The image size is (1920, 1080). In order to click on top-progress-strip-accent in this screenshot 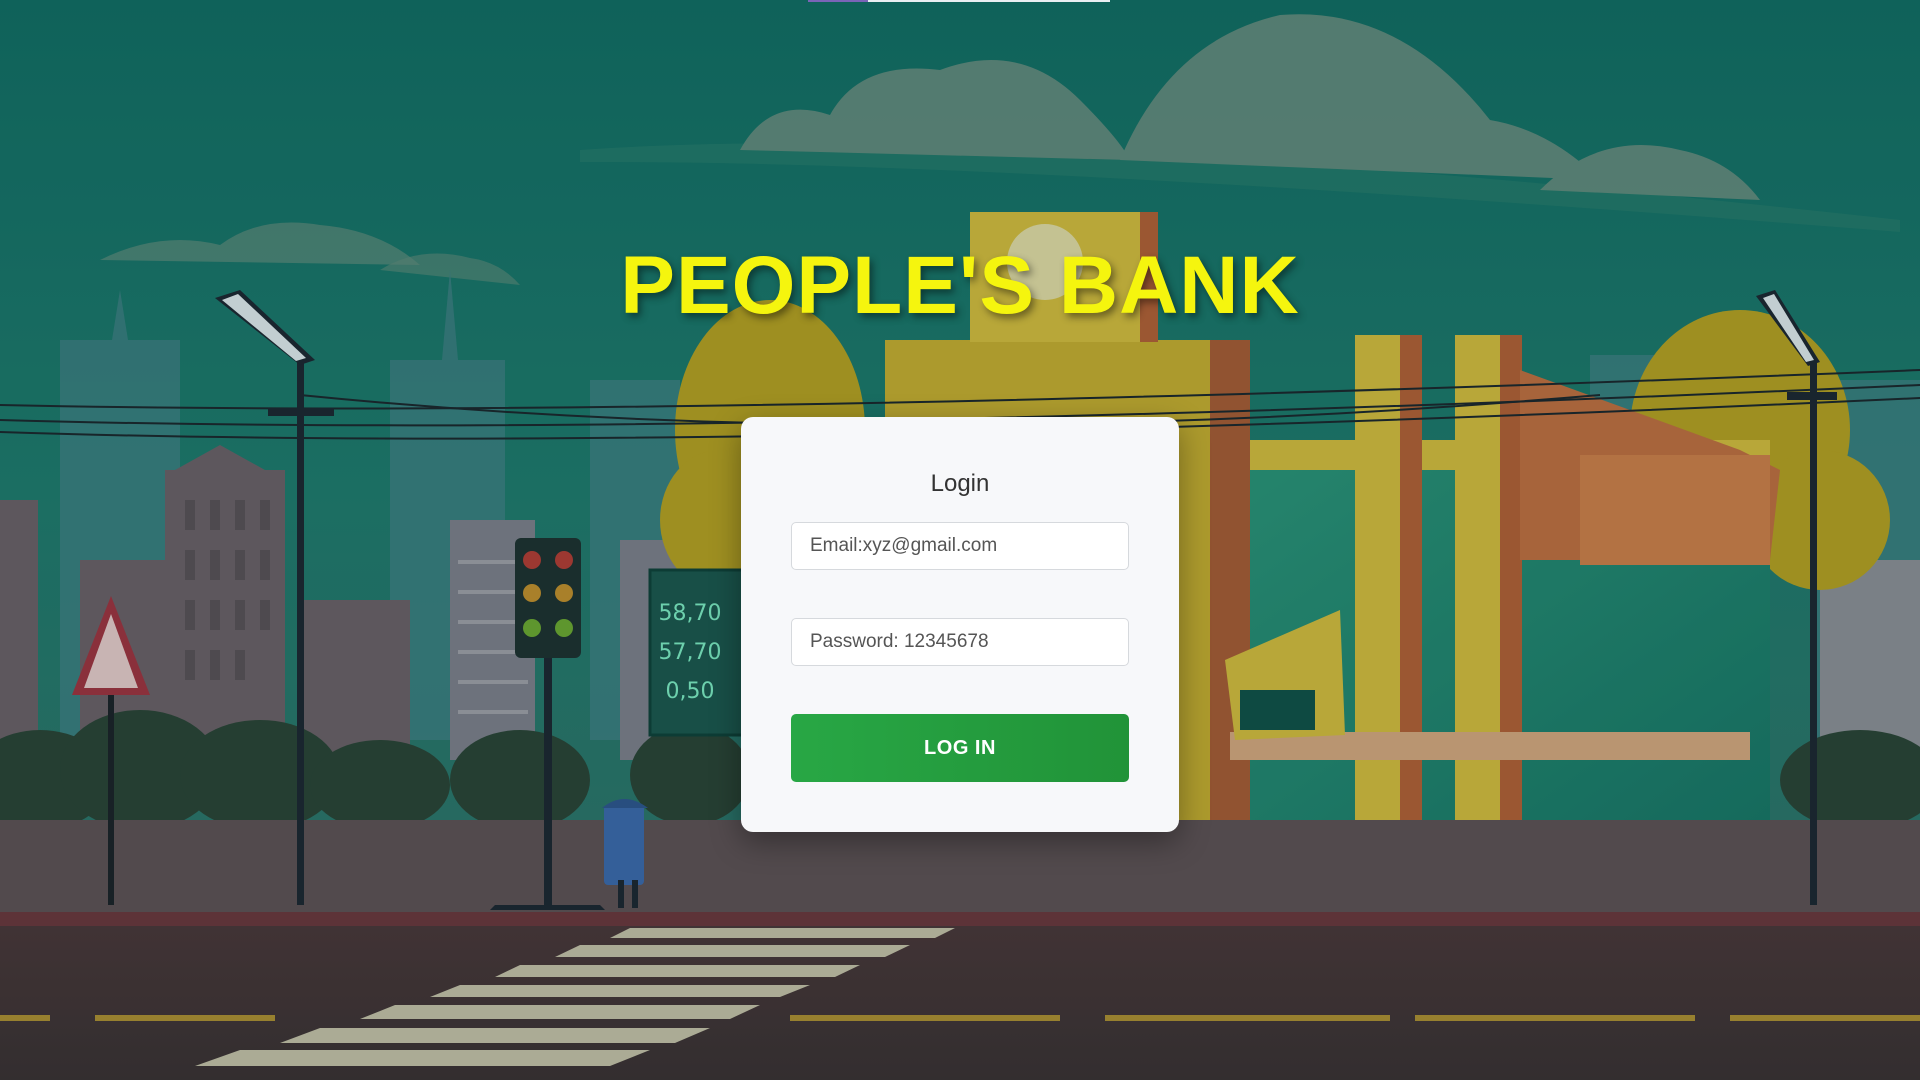, I will do `click(838, 1)`.